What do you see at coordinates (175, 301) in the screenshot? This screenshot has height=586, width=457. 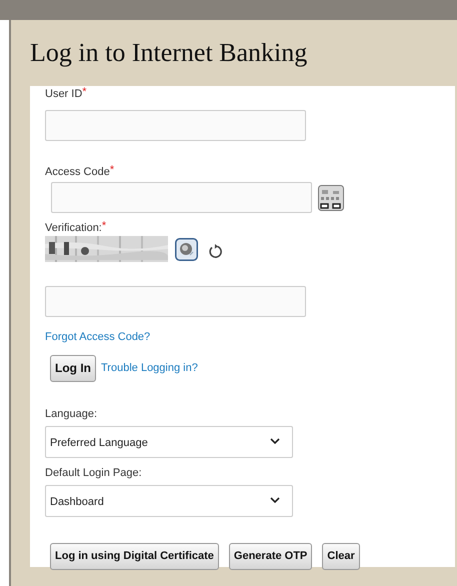 I see `verification-field` at bounding box center [175, 301].